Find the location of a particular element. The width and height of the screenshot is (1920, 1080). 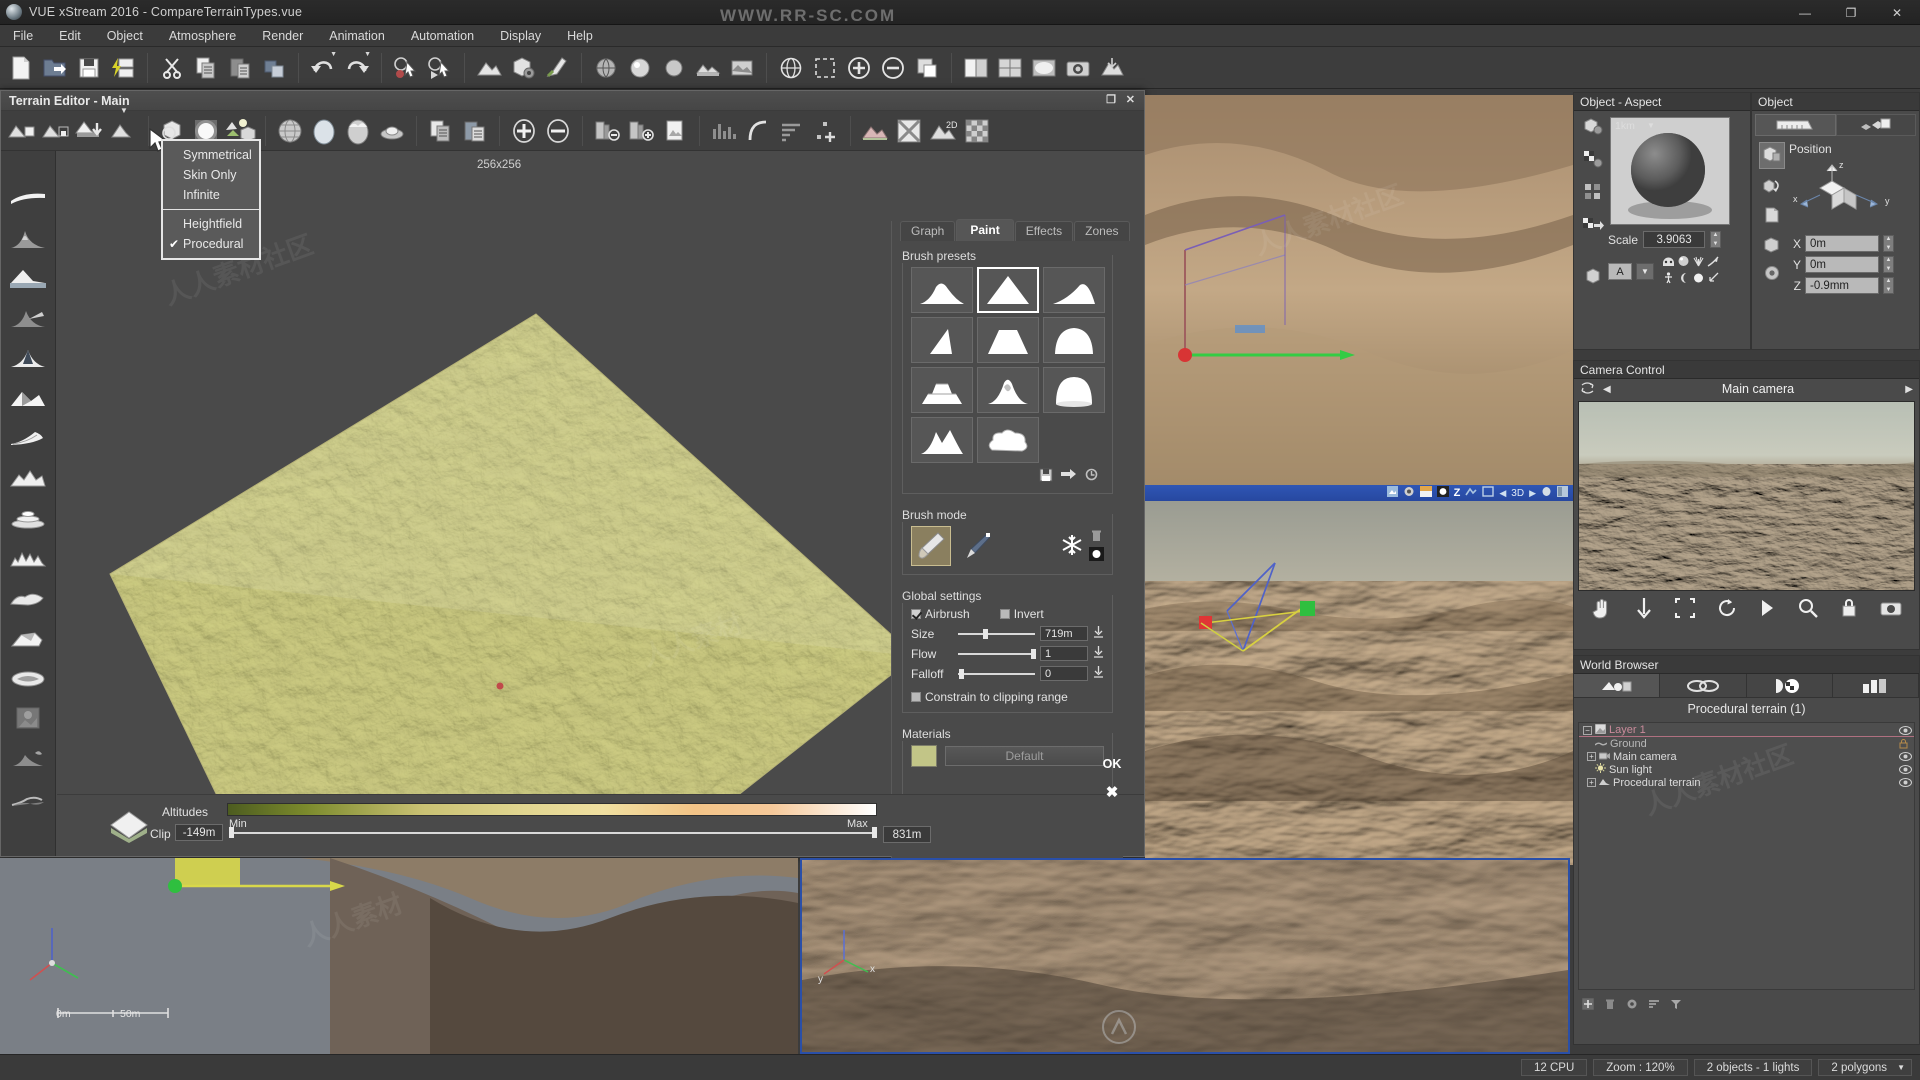

save-terrain-icon is located at coordinates (56, 131).